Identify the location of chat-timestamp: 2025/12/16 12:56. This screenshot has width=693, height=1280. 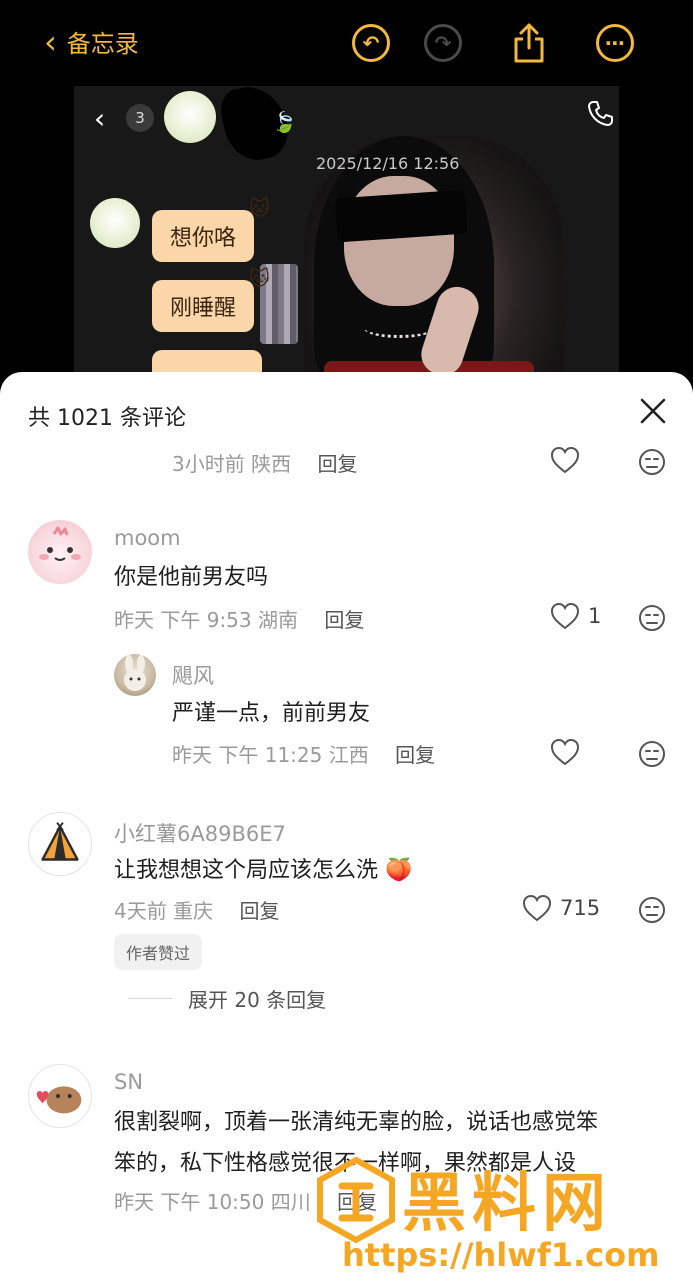
(388, 163).